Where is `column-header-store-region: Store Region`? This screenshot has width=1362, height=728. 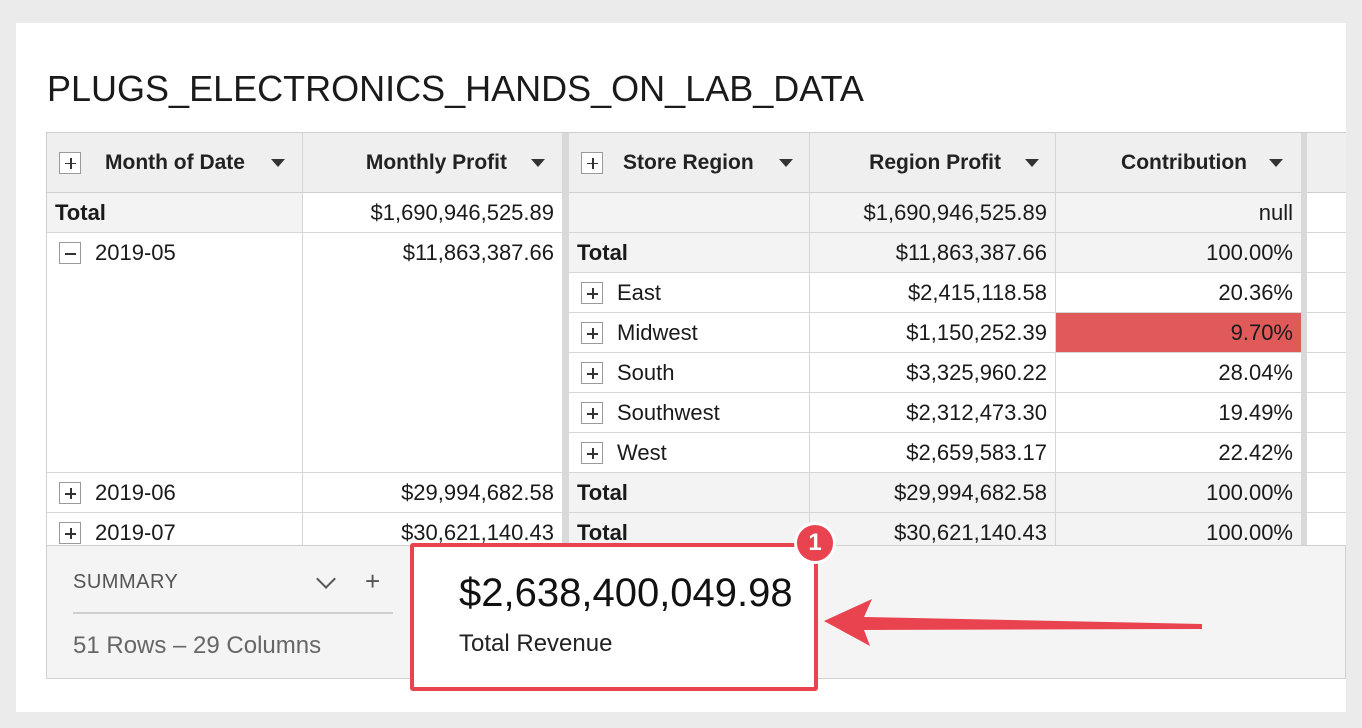 column-header-store-region: Store Region is located at coordinates (689, 163).